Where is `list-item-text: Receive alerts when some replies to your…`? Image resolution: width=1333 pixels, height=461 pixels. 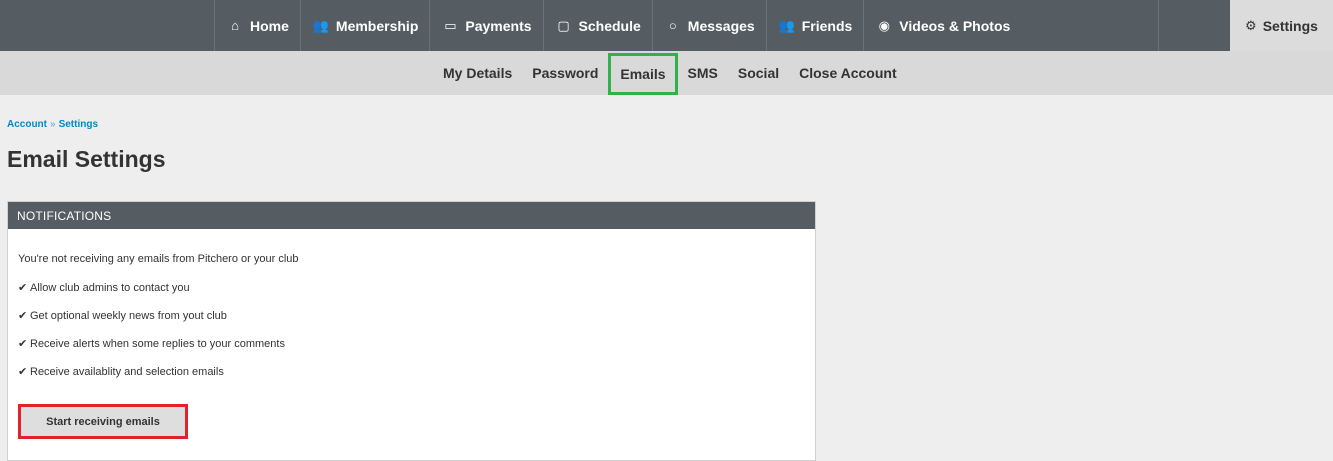
list-item-text: Receive alerts when some replies to your… is located at coordinates (157, 344).